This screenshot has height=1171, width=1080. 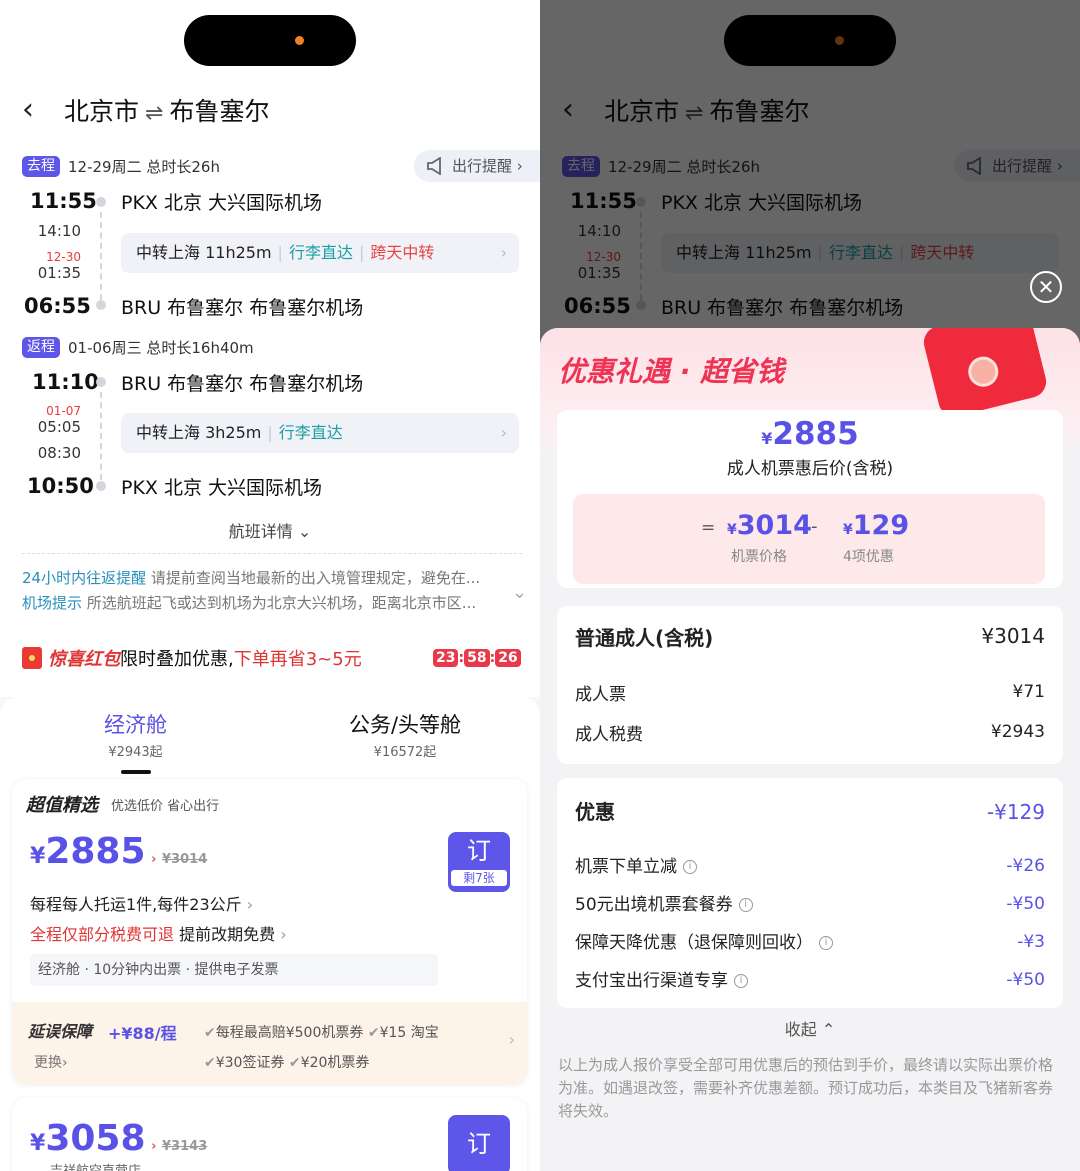 What do you see at coordinates (161, 348) in the screenshot?
I see `inbound-info: 01-06周三 总时长16h40m` at bounding box center [161, 348].